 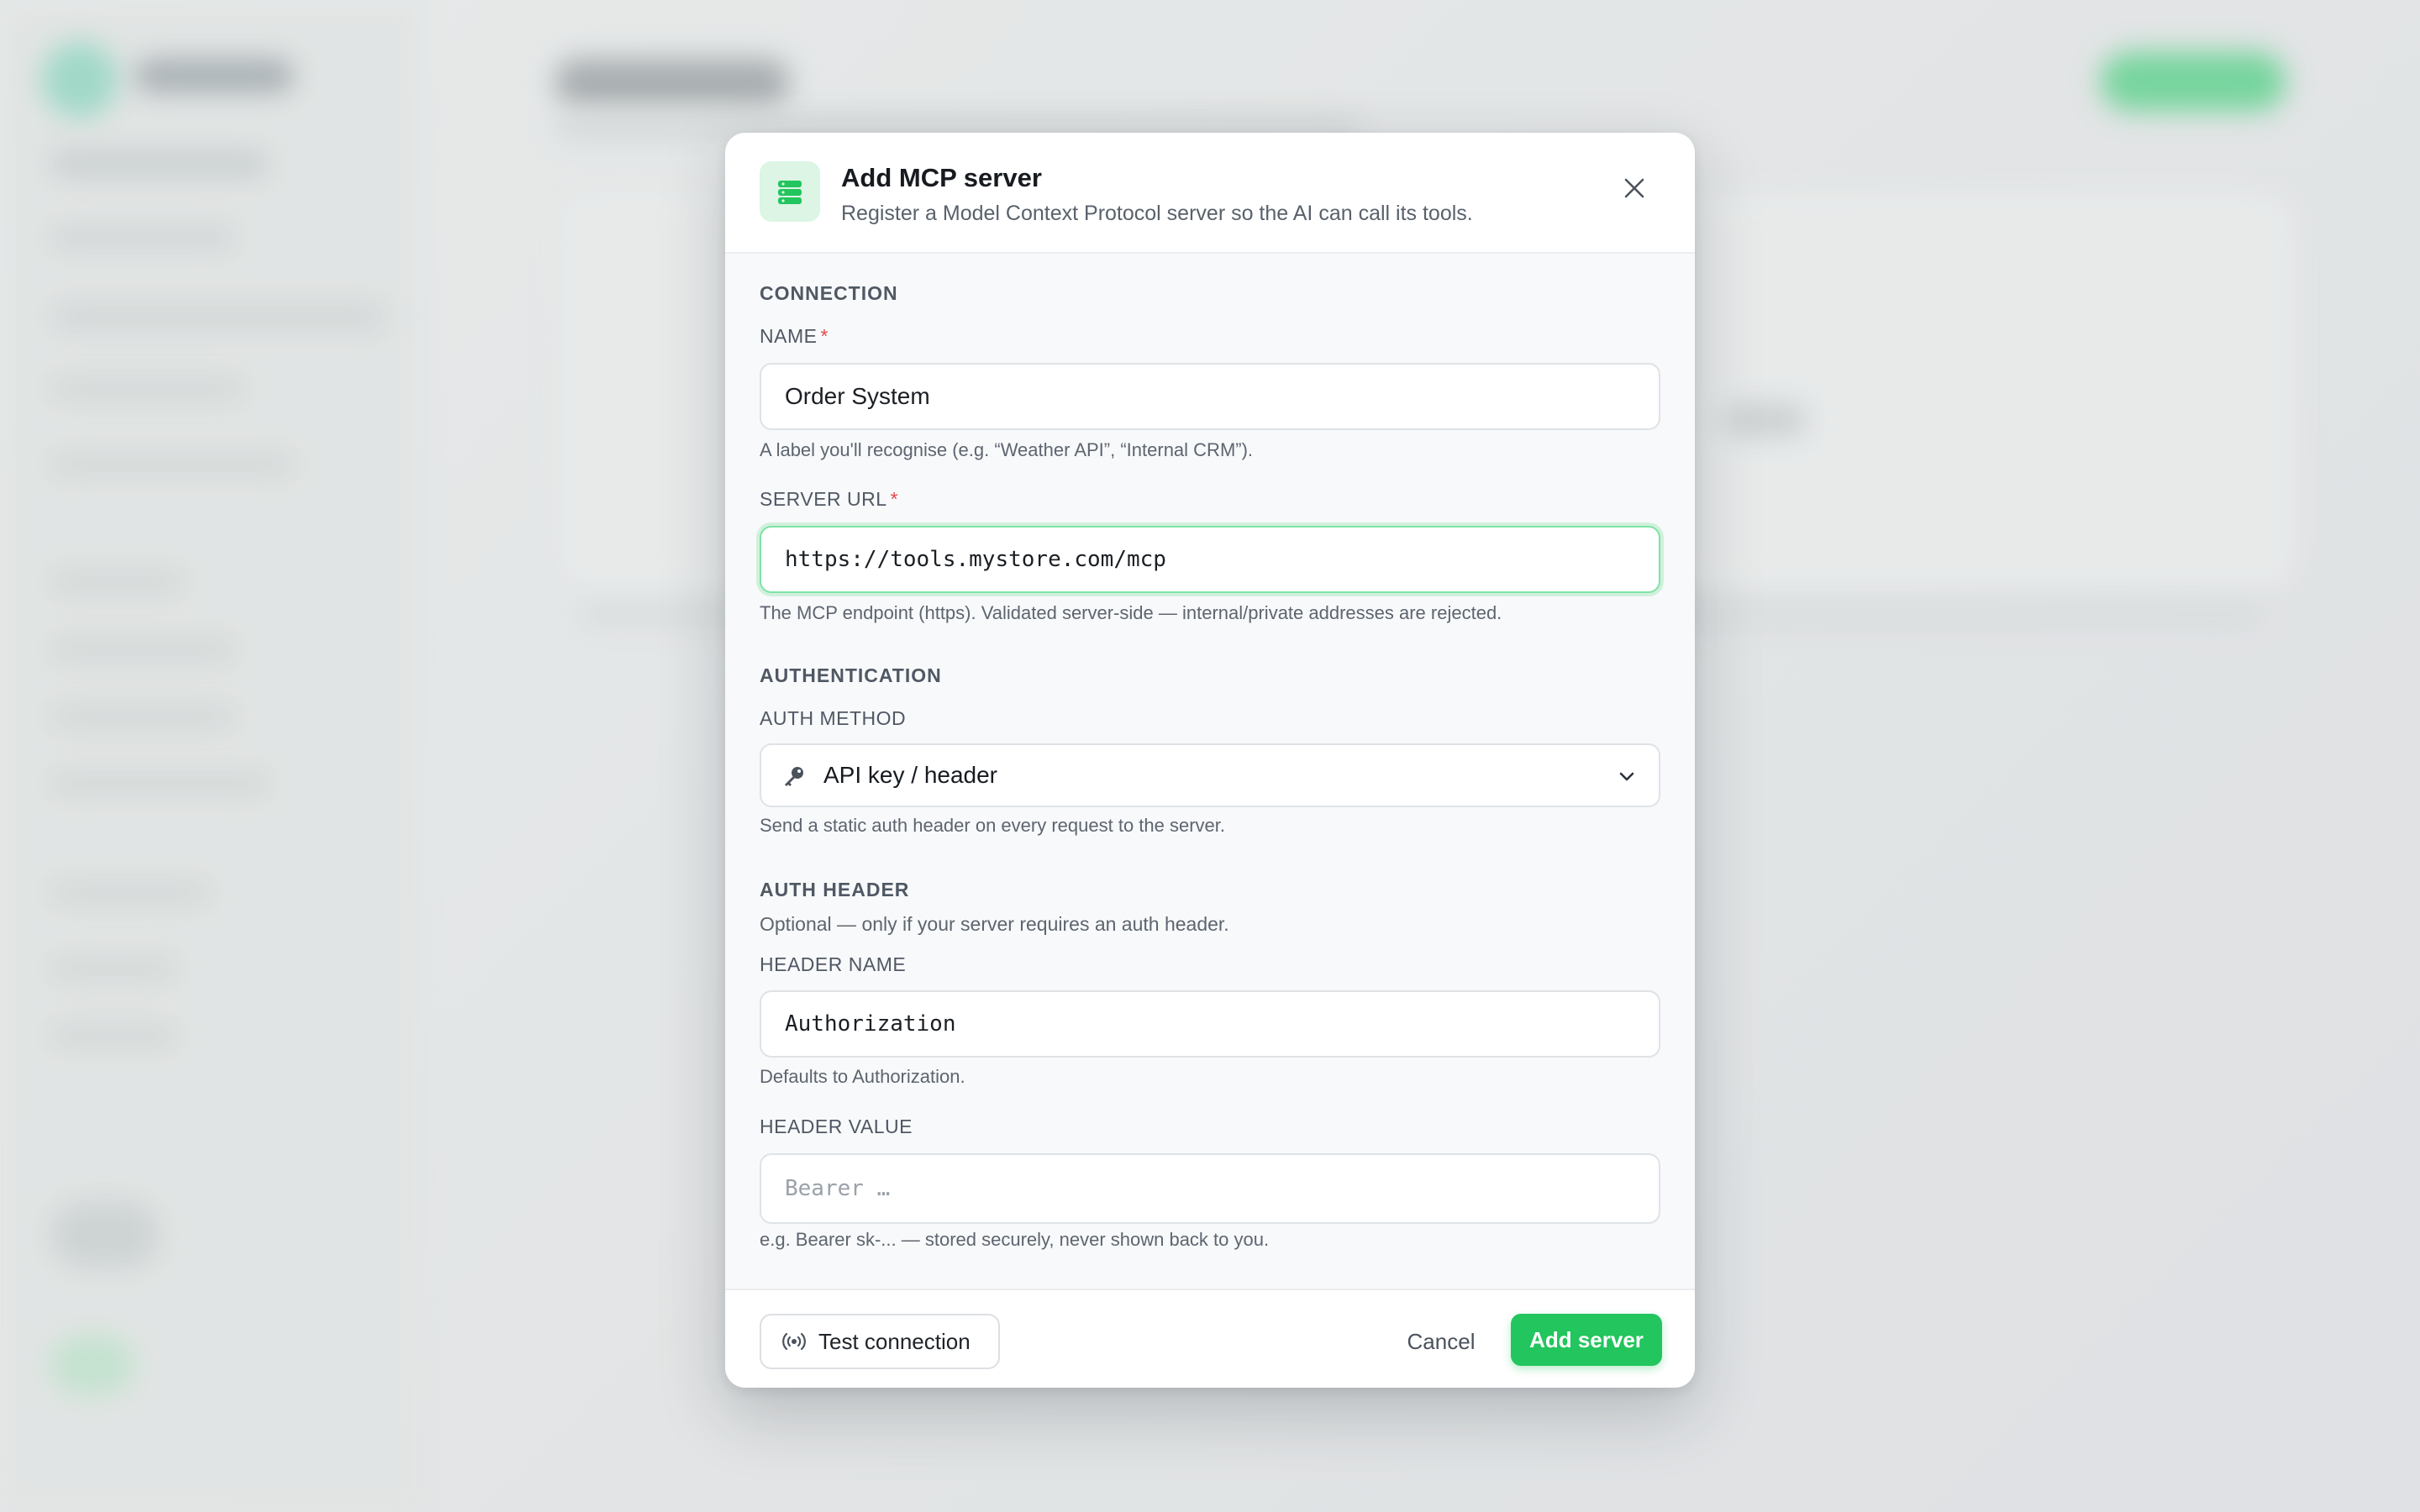 What do you see at coordinates (1210, 396) in the screenshot?
I see `name-input` at bounding box center [1210, 396].